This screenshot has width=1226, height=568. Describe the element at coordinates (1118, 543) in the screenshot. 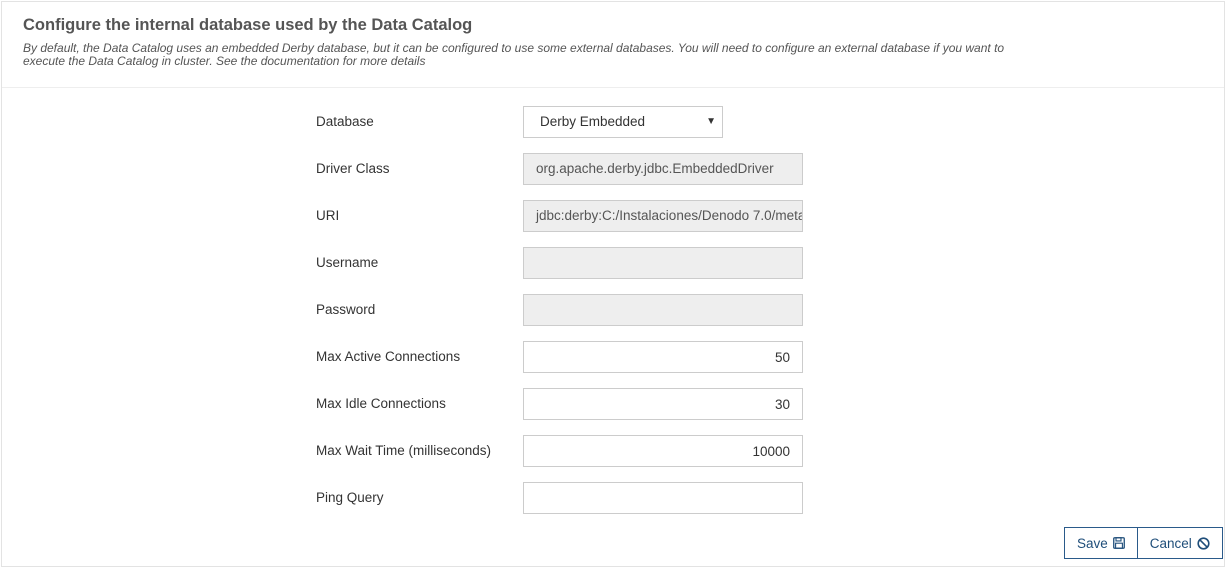

I see `floppy-disk-icon` at that location.